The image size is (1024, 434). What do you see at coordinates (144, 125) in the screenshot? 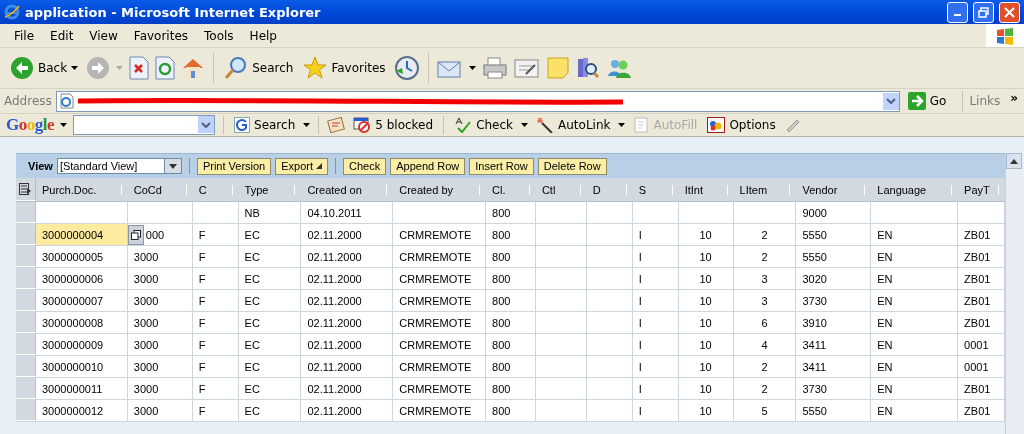
I see `google-search-field` at bounding box center [144, 125].